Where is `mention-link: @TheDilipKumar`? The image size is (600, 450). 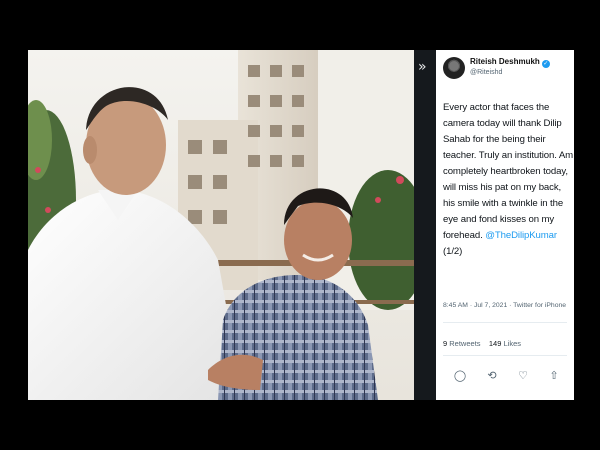 mention-link: @TheDilipKumar is located at coordinates (521, 235).